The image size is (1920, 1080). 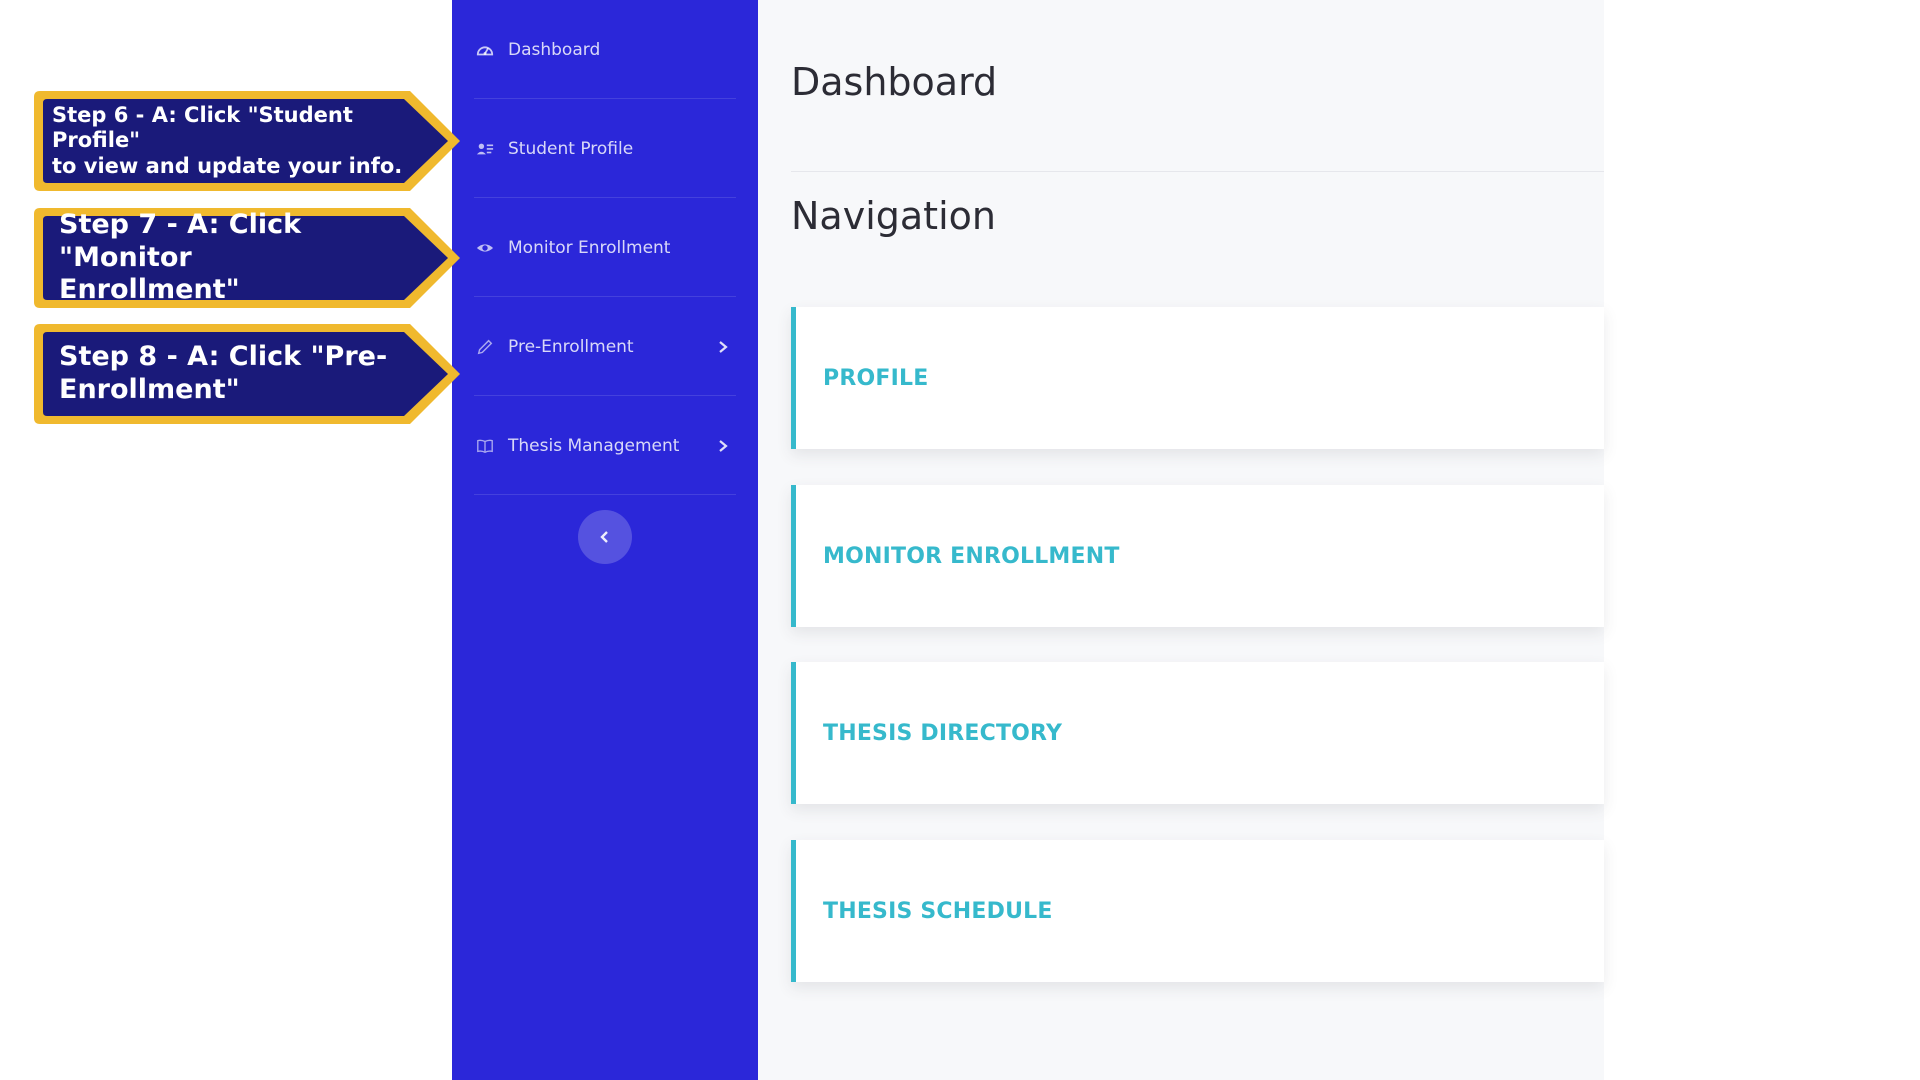 What do you see at coordinates (605, 49) in the screenshot?
I see `sidebar-item-dashboard: Dashboard` at bounding box center [605, 49].